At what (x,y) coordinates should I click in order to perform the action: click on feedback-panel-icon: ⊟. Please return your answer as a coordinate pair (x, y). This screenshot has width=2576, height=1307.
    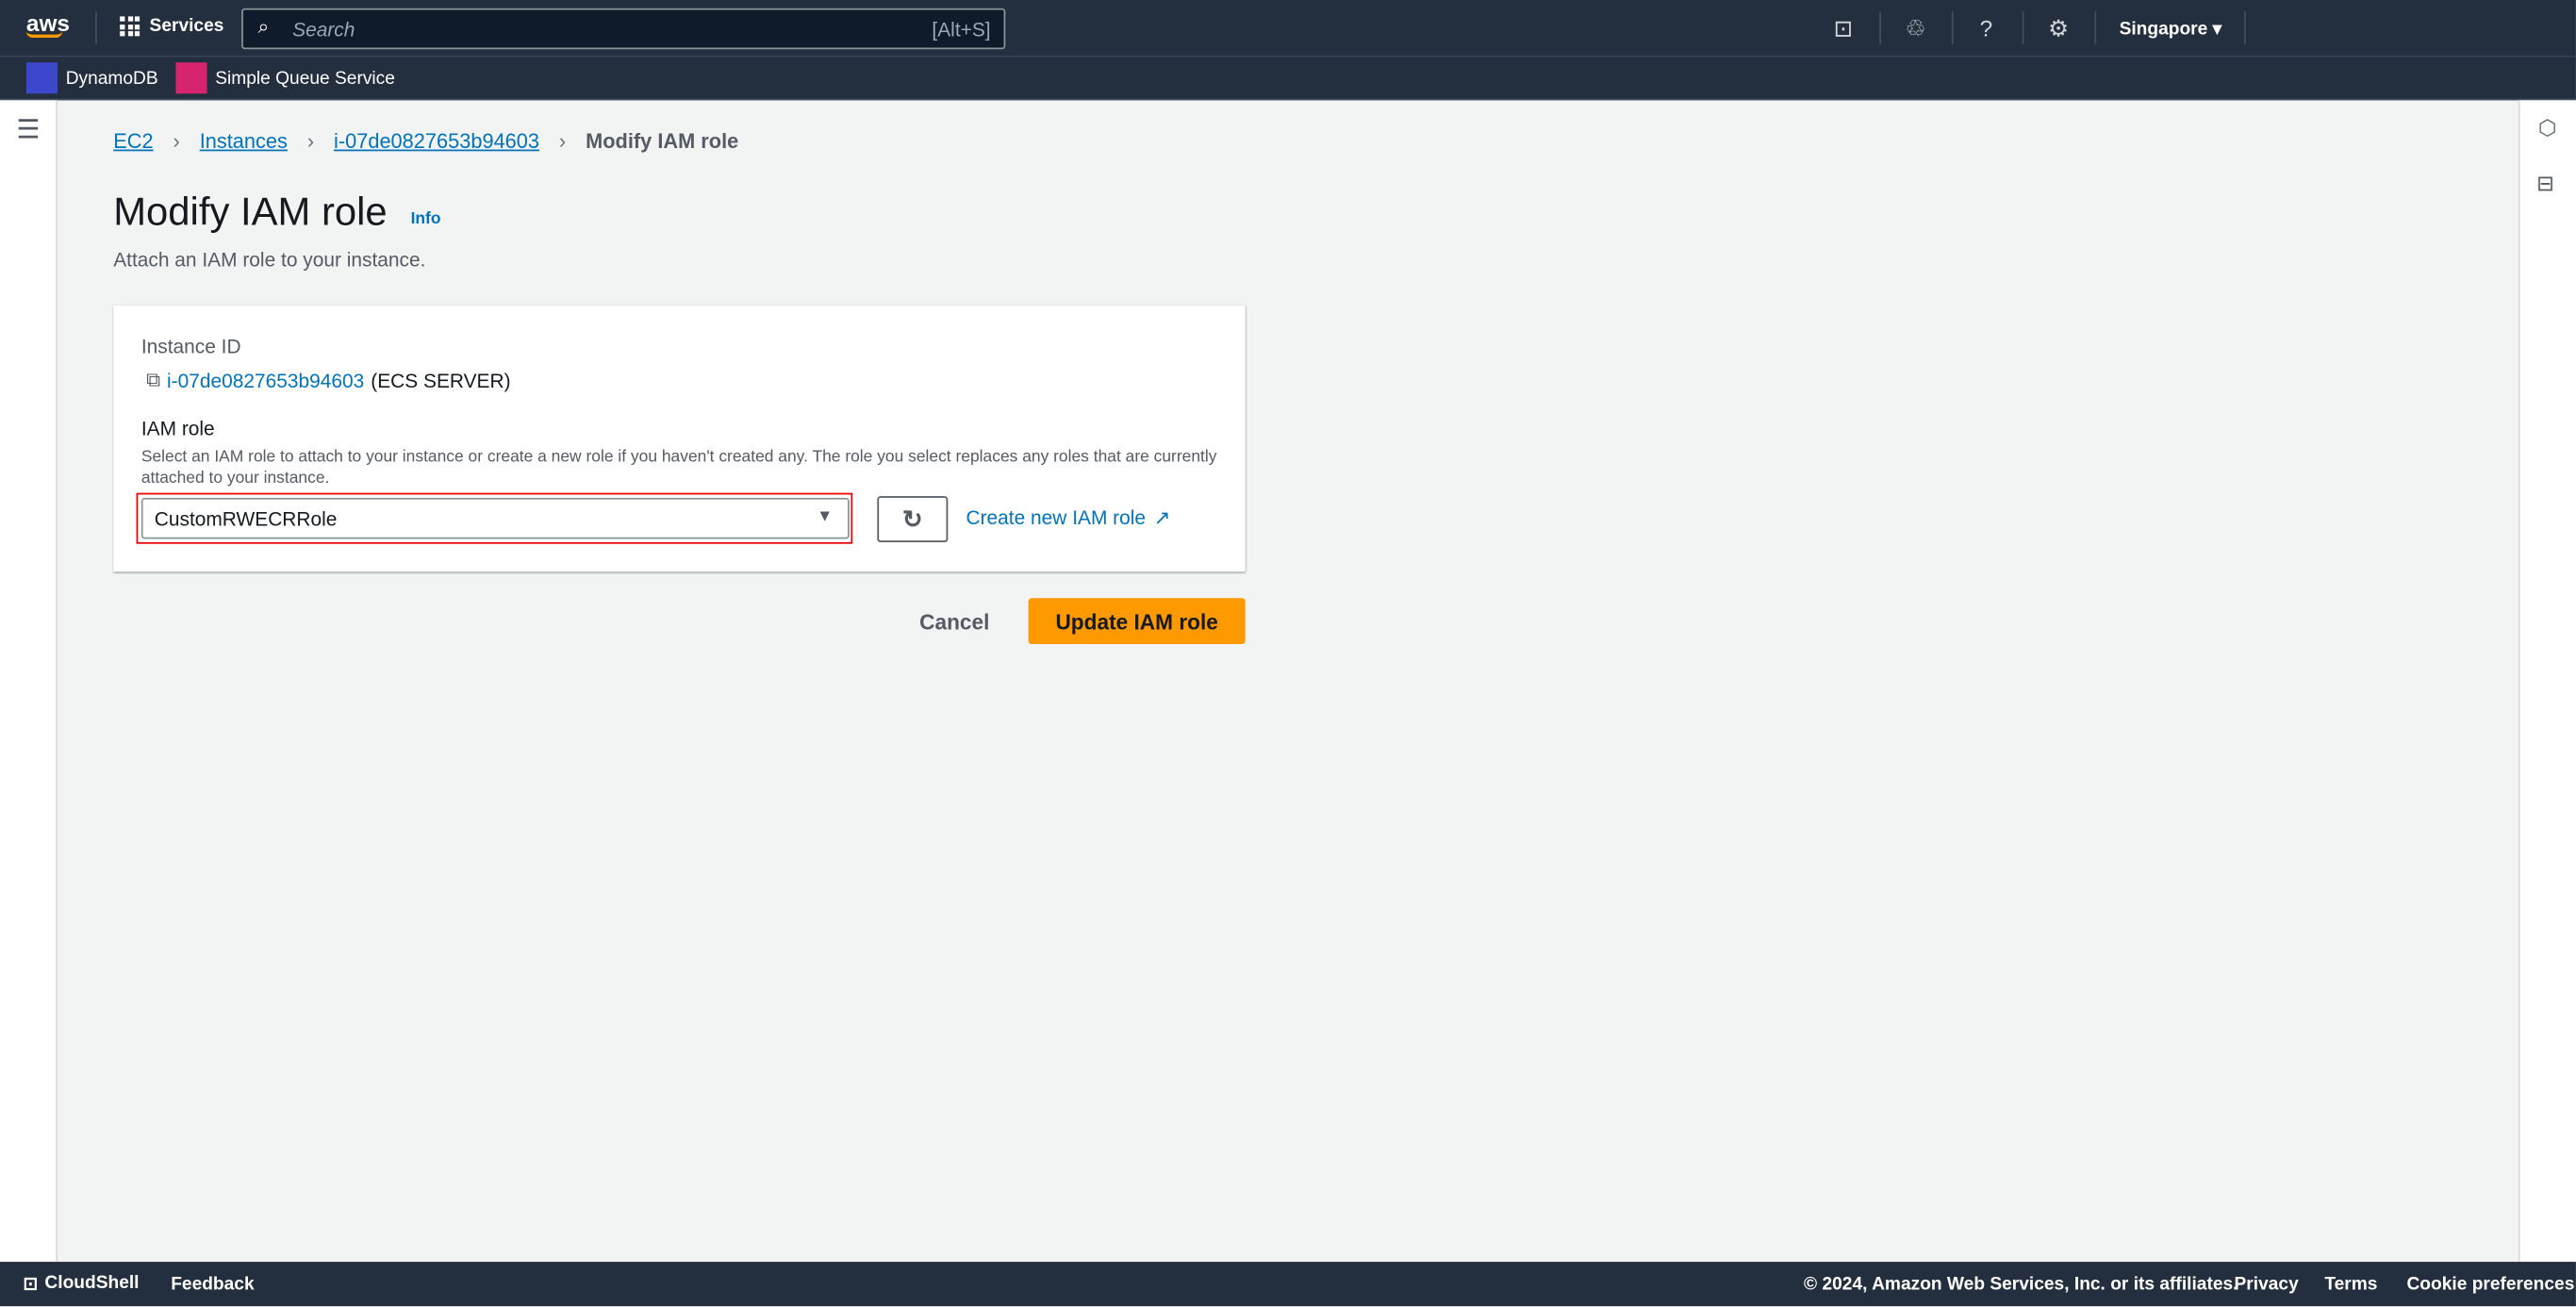
    Looking at the image, I should click on (2545, 184).